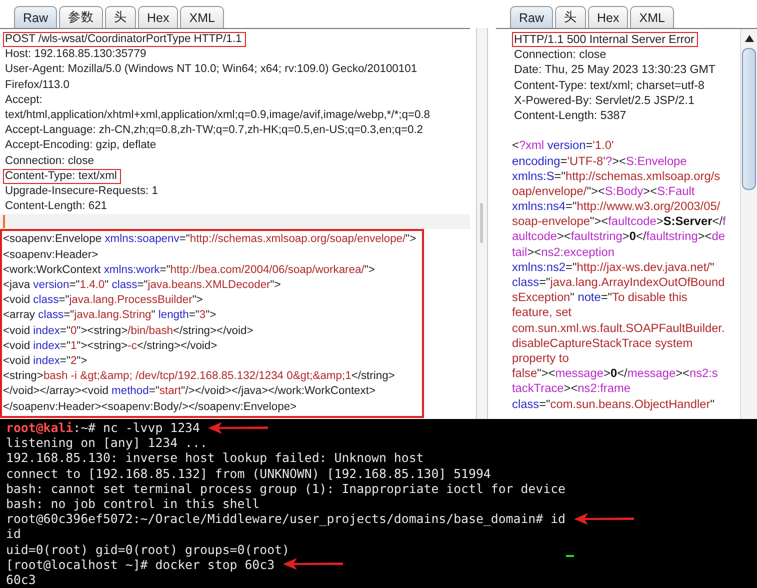 The height and width of the screenshot is (588, 757). Describe the element at coordinates (218, 115) in the screenshot. I see `header-line: text/html,application/xhtml+xml,application/xml;q=0.9,image/avif,image/webp,*/*;q=0.8` at that location.